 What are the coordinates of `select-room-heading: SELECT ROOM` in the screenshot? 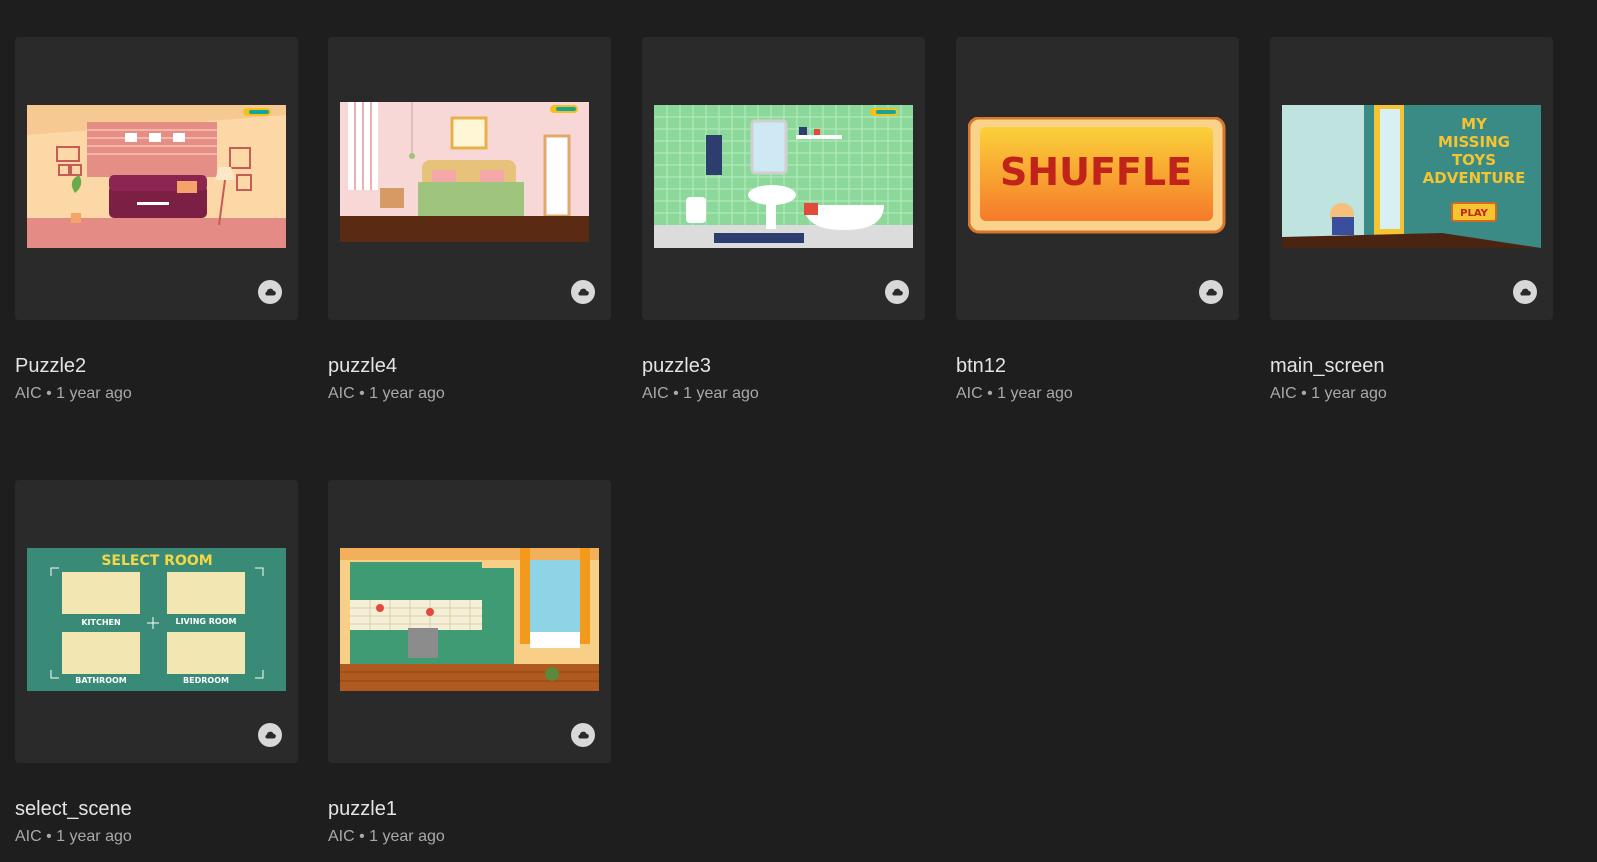 It's located at (156, 561).